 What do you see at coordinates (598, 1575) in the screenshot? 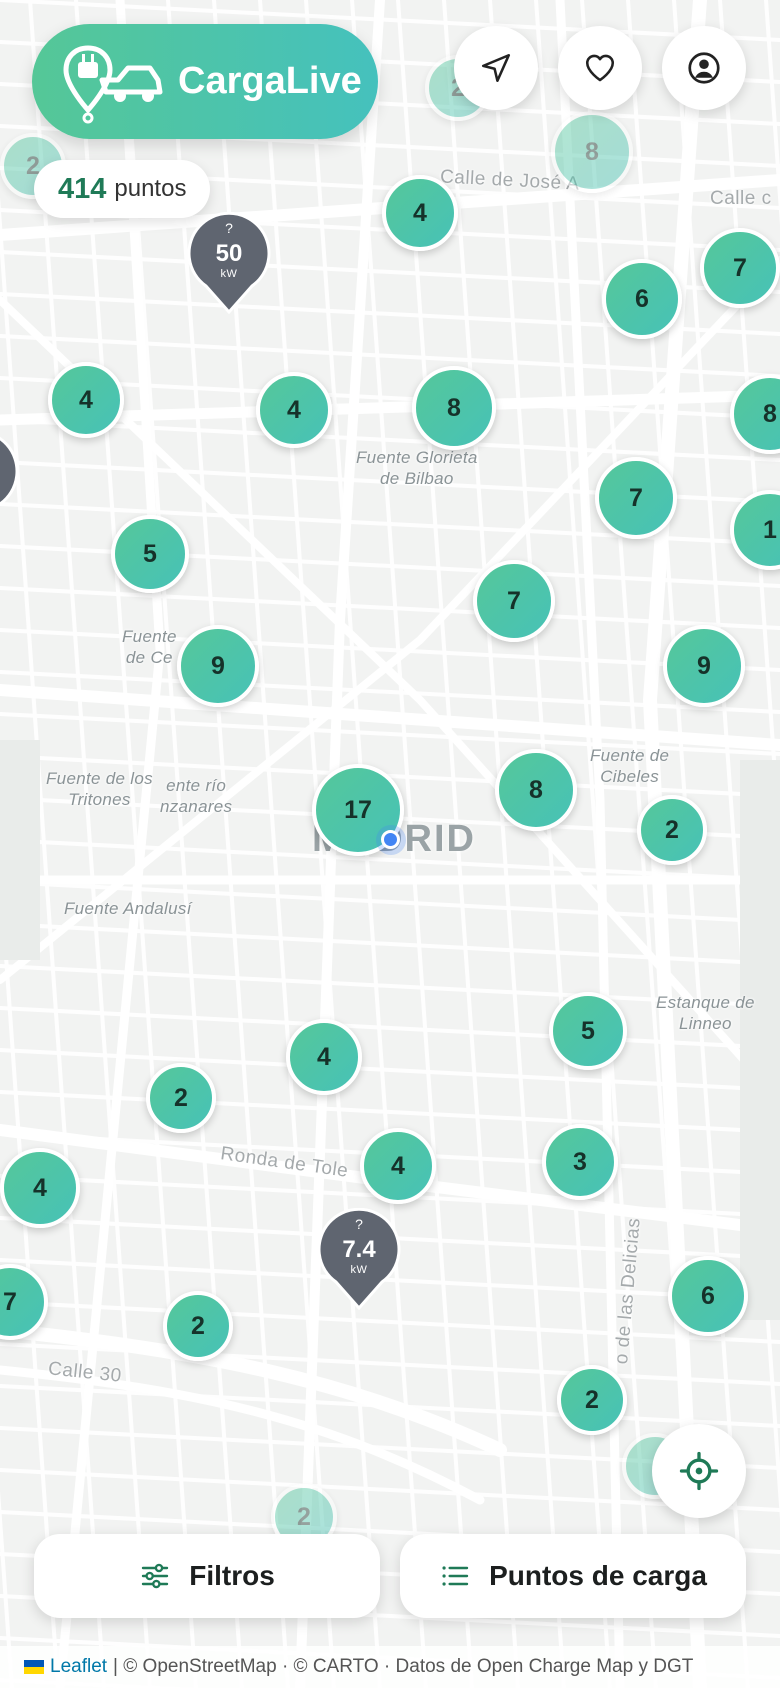
I see `charging-points-label: Puntos de carga` at bounding box center [598, 1575].